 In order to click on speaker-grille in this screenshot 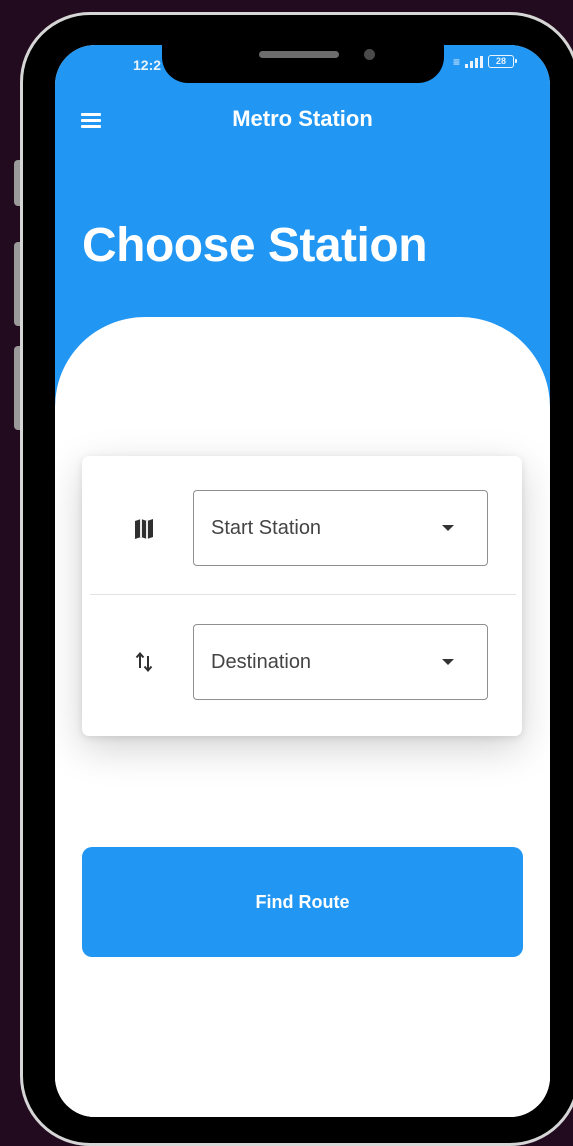, I will do `click(299, 54)`.